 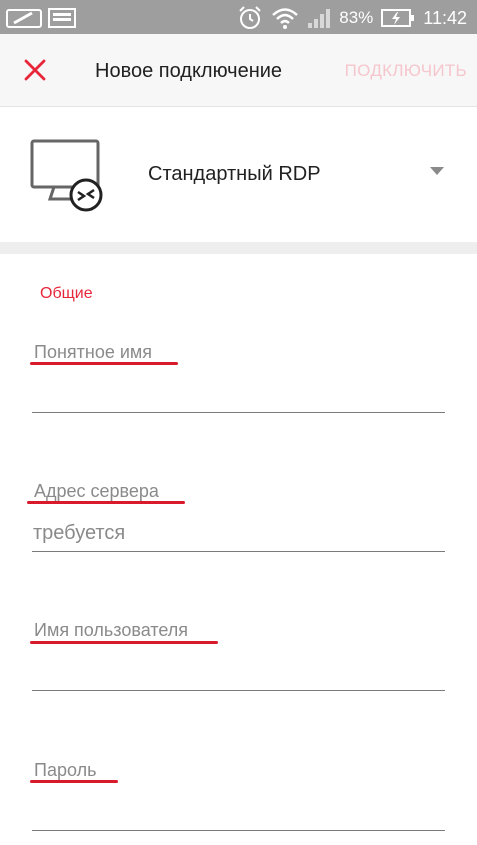 I want to click on password-input, so click(x=239, y=814).